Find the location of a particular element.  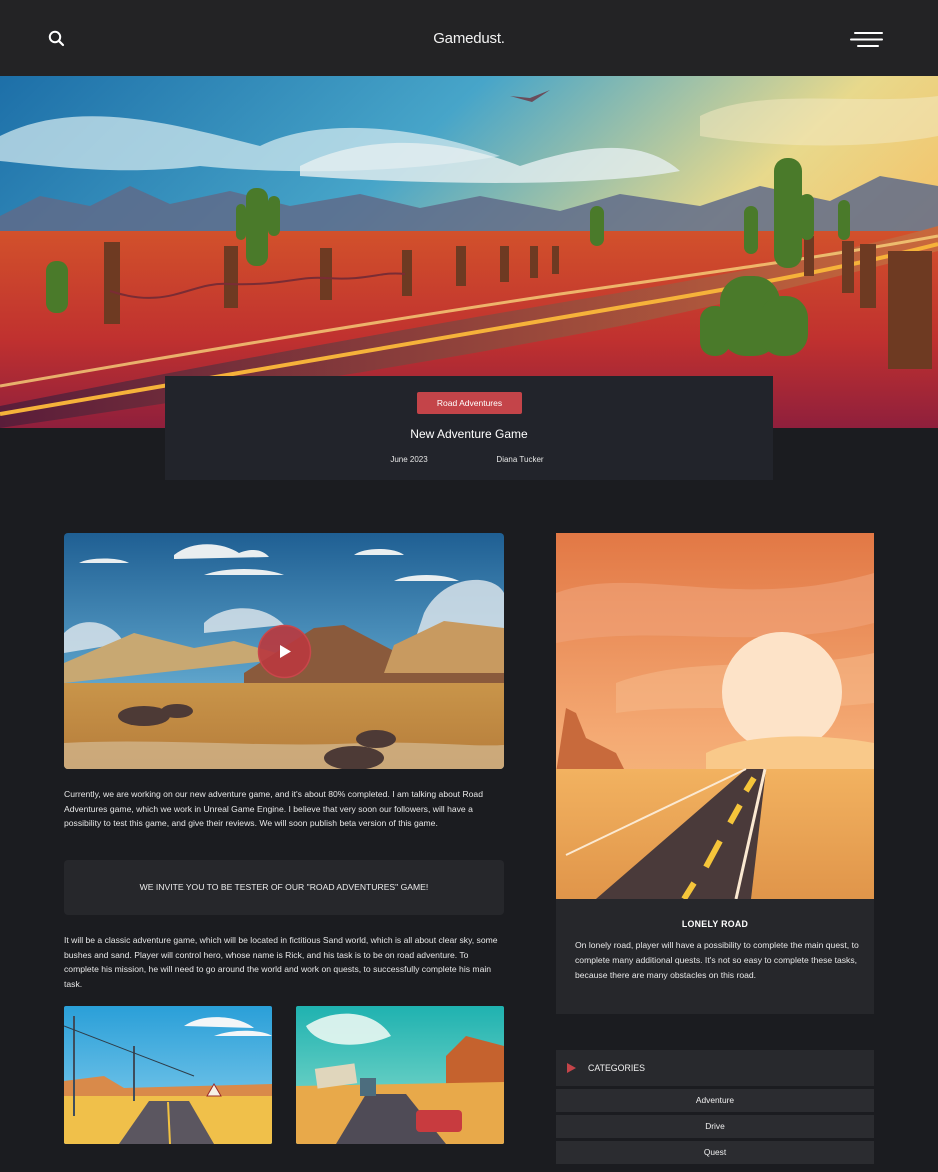

categories-widget: CATEGORIES Adventure Drive Quest is located at coordinates (715, 1107).